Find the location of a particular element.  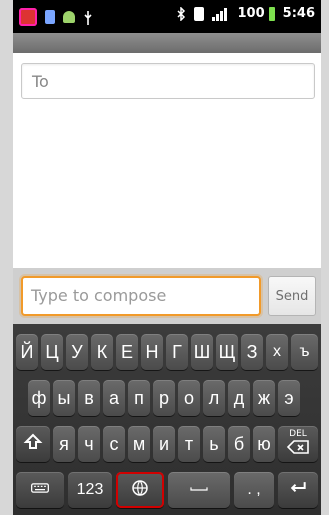

key-х: х is located at coordinates (277, 352).